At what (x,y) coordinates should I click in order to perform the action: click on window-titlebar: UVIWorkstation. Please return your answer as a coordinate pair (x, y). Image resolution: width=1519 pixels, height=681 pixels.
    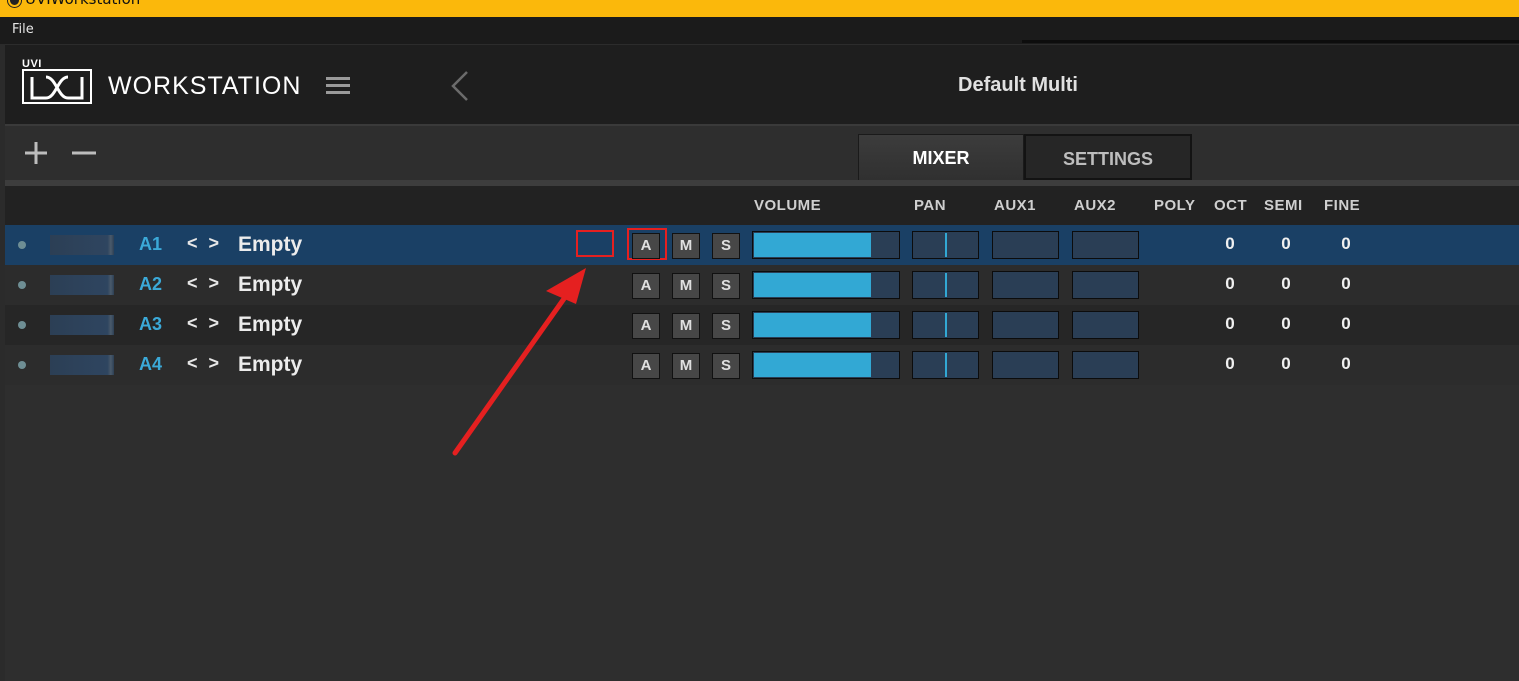
    Looking at the image, I should click on (759, 8).